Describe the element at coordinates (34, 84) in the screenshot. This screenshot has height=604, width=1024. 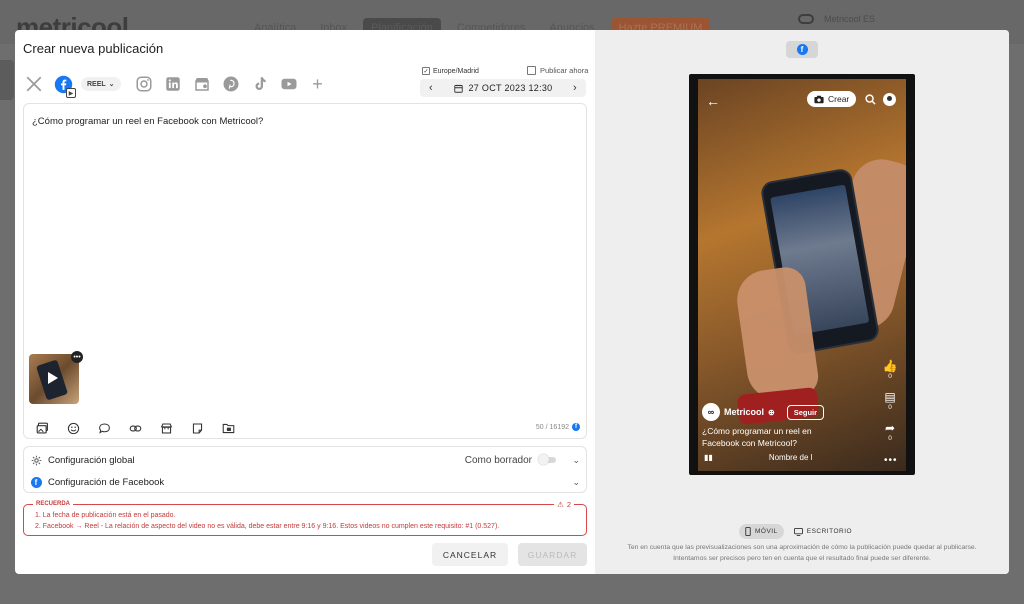
I see `twitter-x-icon` at that location.